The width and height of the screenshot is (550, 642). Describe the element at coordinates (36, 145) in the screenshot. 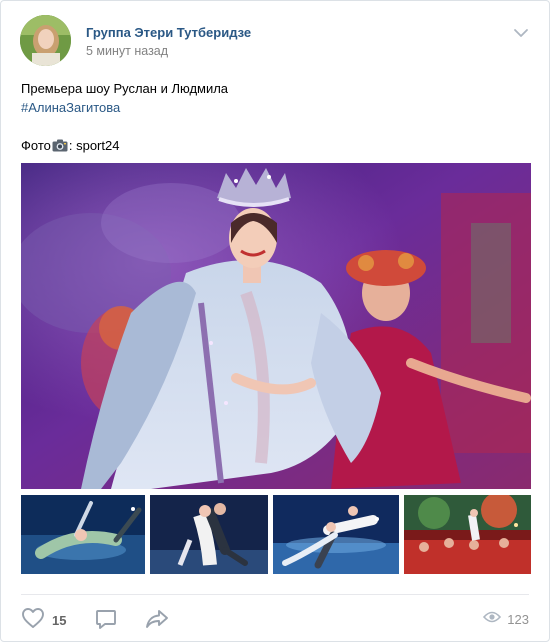

I see `photo-credit-prefix: Фото` at that location.